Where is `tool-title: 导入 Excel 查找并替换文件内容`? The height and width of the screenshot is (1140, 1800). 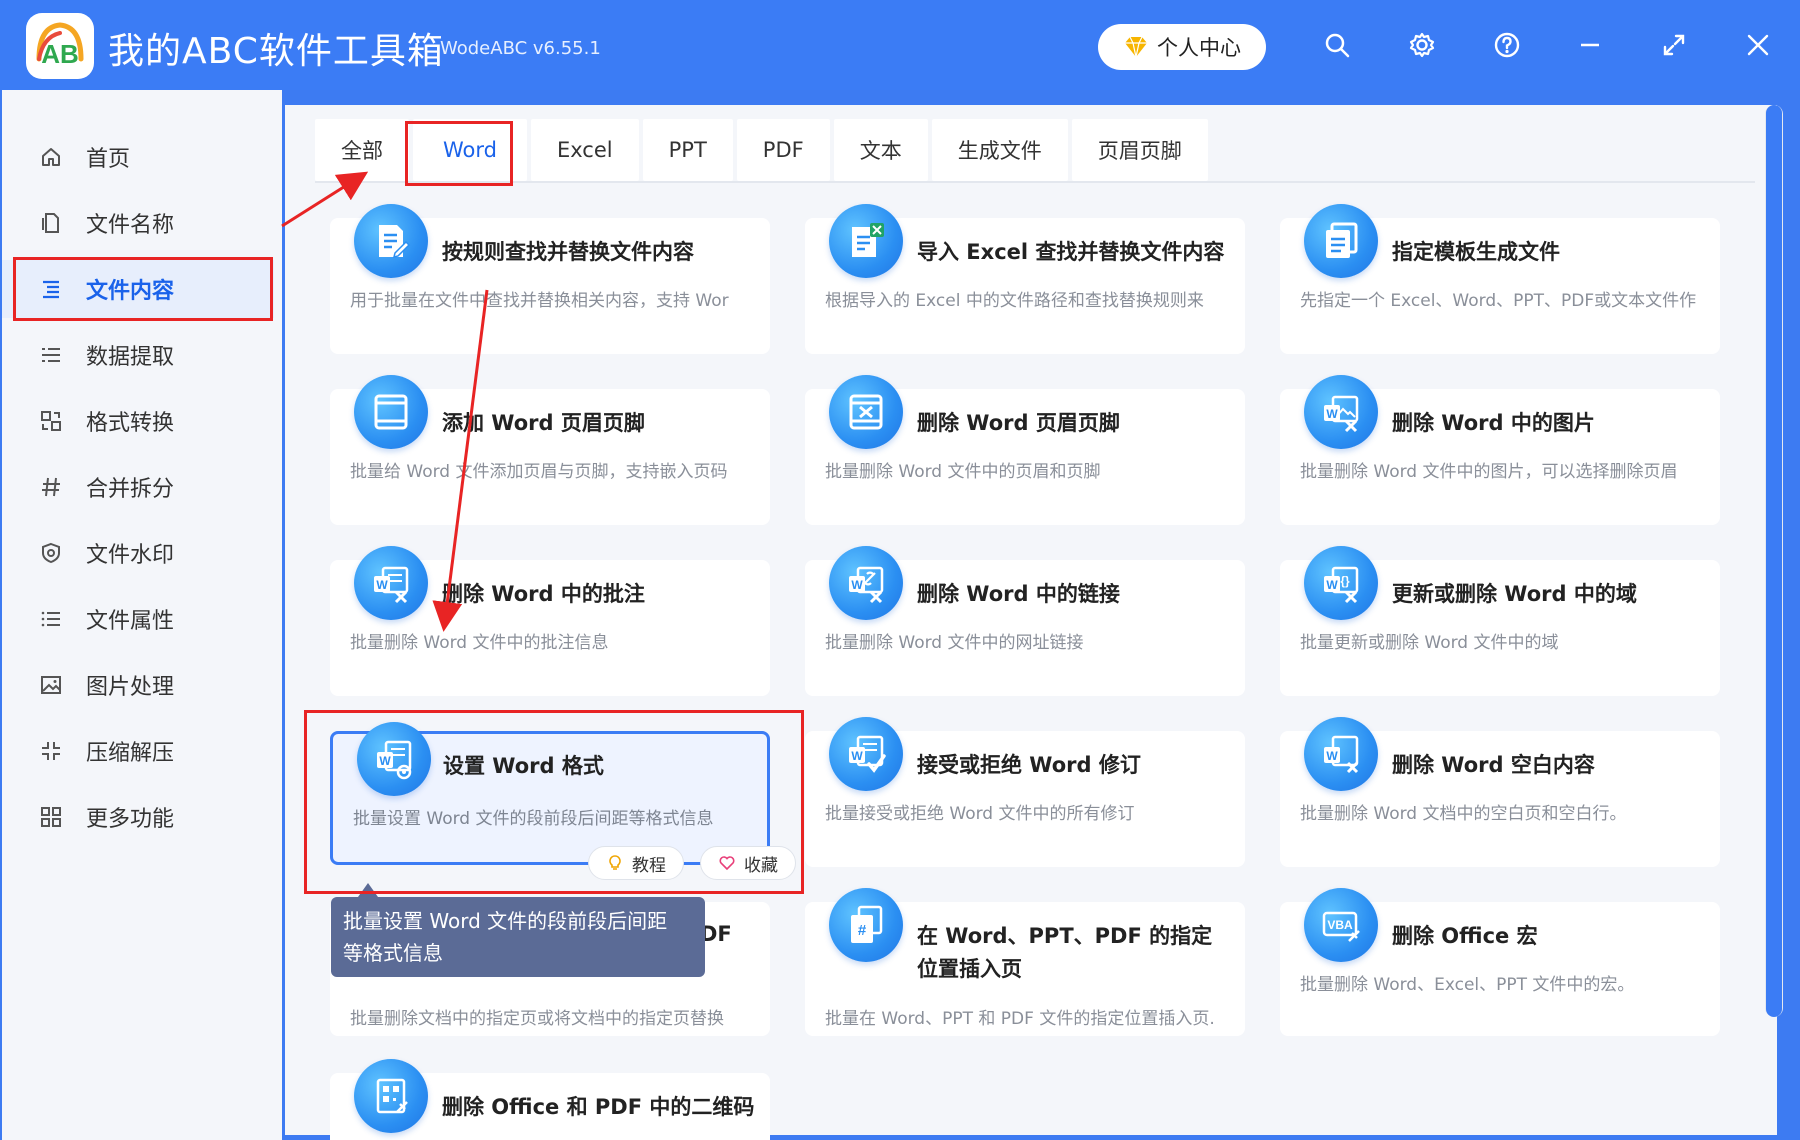
tool-title: 导入 Excel 查找并替换文件内容 is located at coordinates (1071, 252).